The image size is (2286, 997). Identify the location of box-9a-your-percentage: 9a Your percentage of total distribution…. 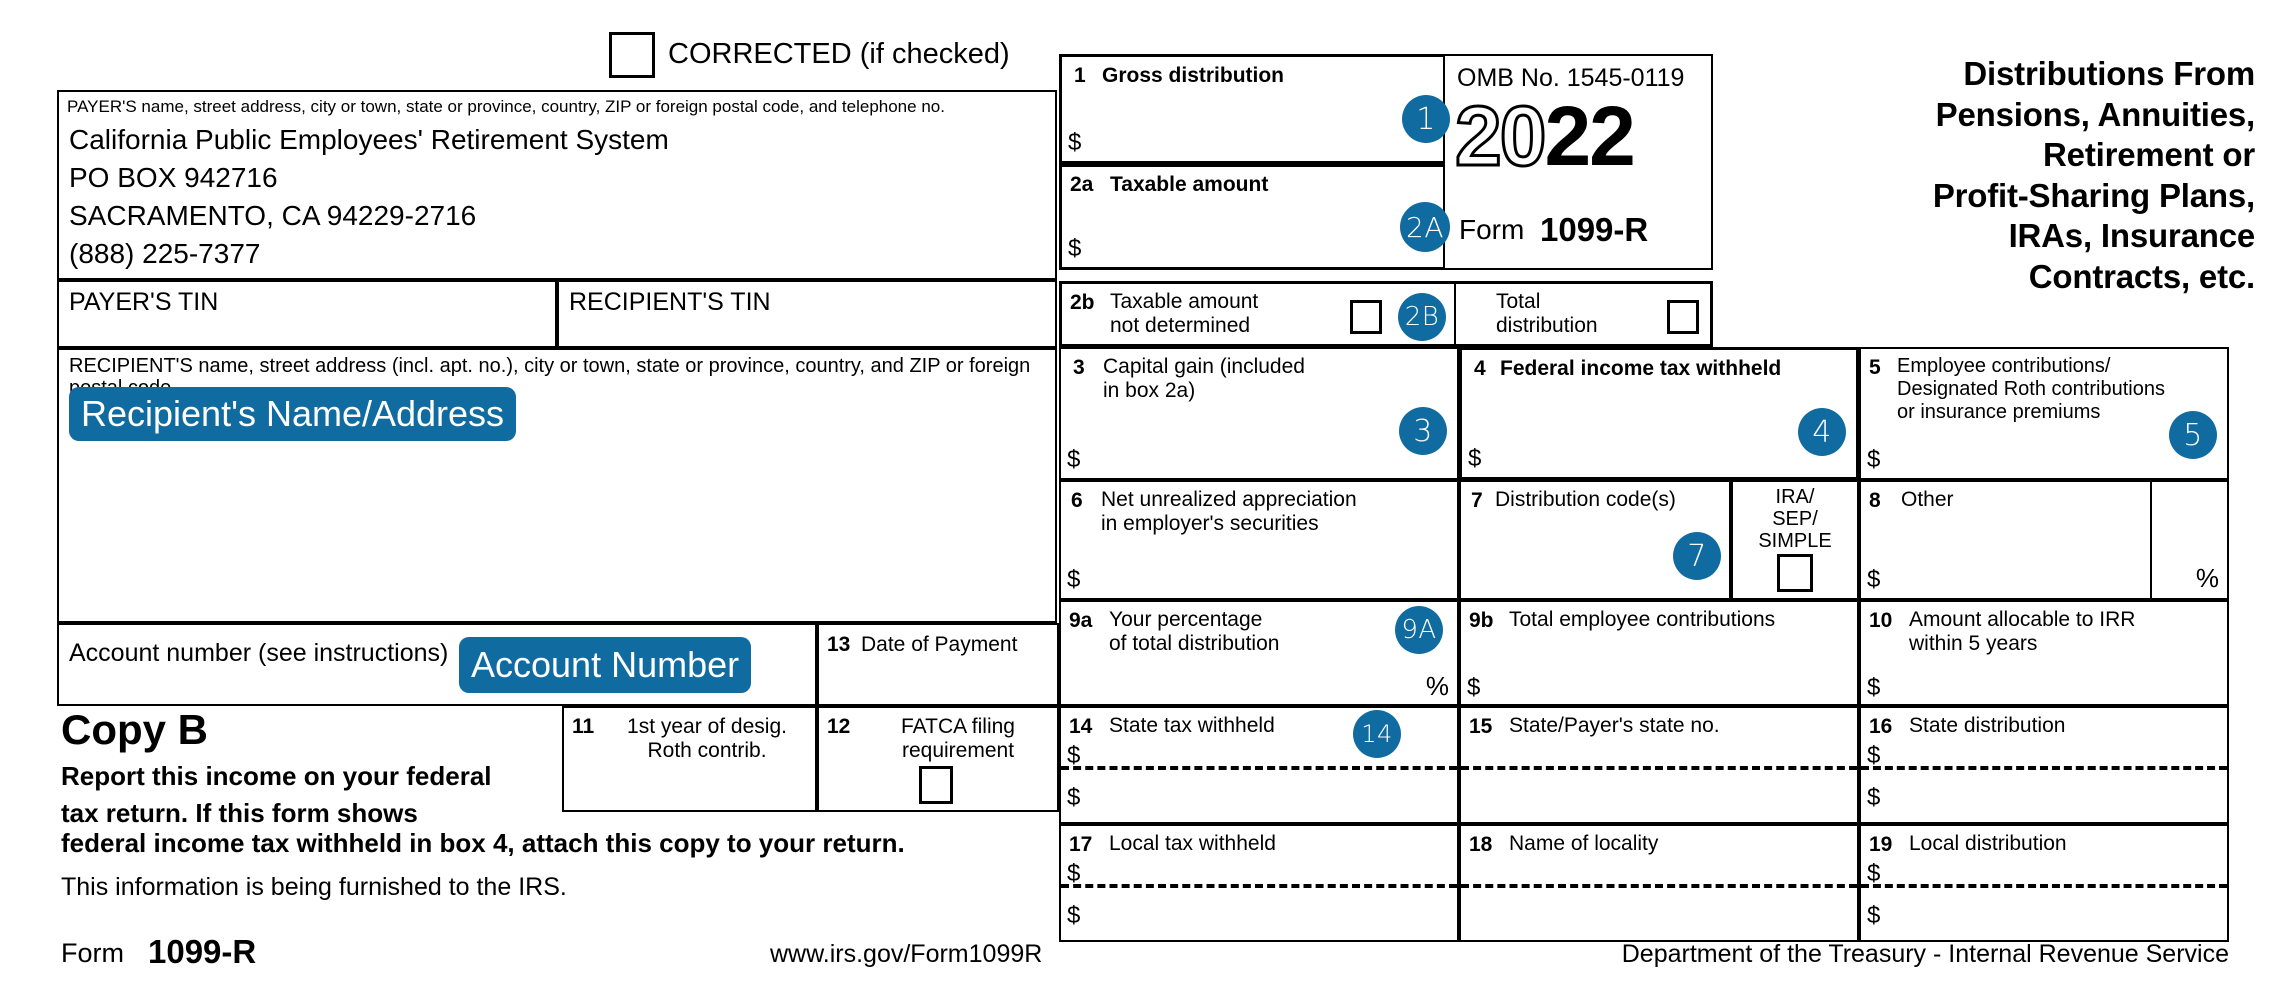
(1259, 653).